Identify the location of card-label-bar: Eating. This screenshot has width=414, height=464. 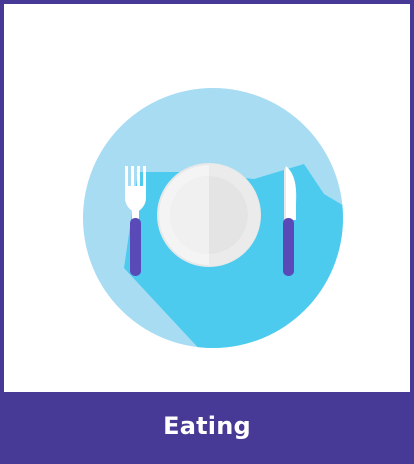
(207, 426).